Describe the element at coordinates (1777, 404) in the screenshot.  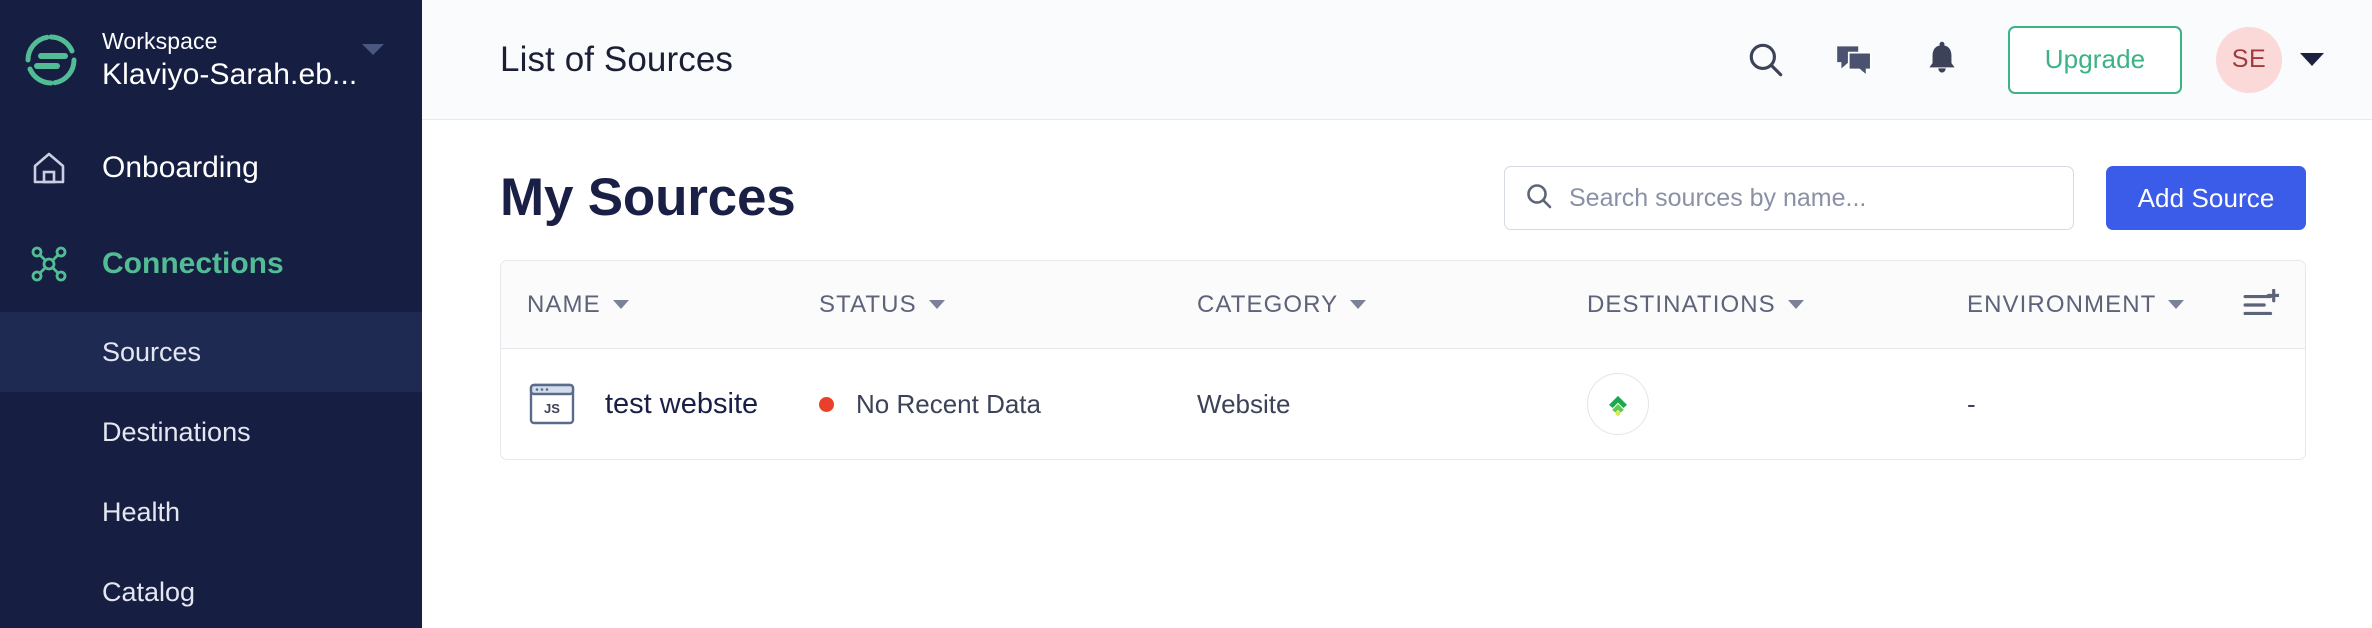
I see `cell-destinations` at that location.